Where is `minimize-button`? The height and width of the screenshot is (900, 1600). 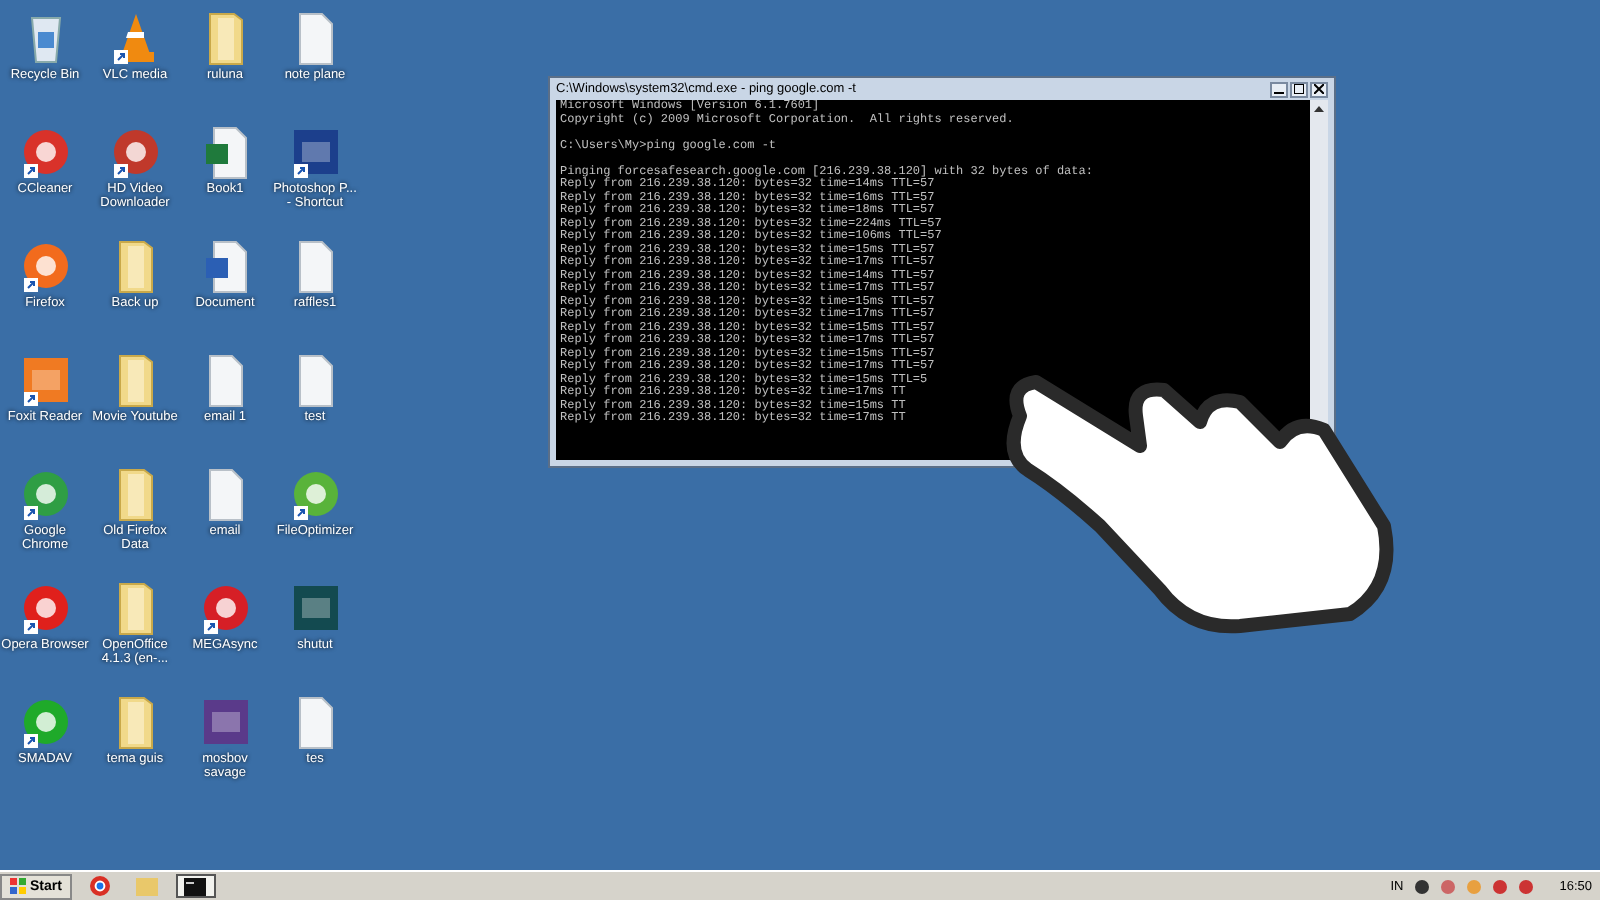 minimize-button is located at coordinates (1279, 89).